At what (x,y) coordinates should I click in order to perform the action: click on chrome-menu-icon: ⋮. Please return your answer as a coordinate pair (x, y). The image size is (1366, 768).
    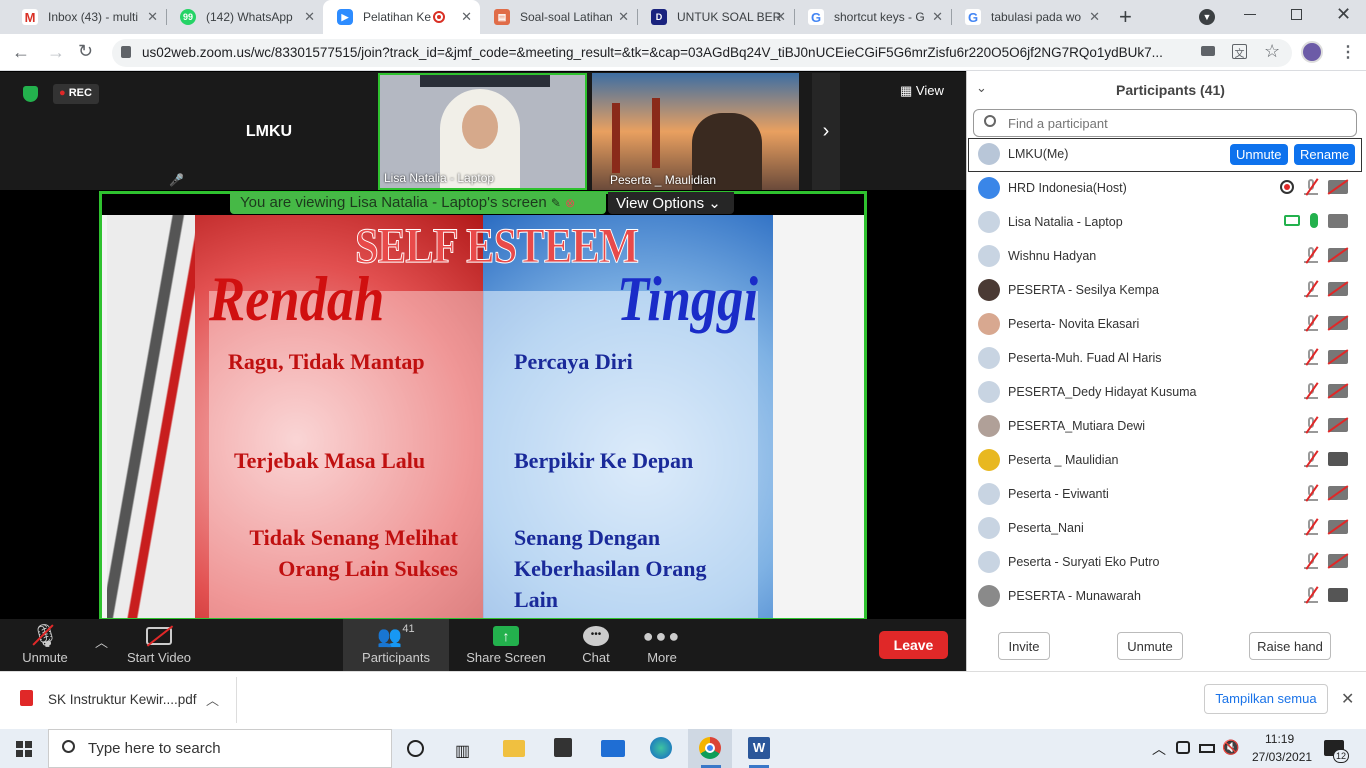
    Looking at the image, I should click on (1348, 52).